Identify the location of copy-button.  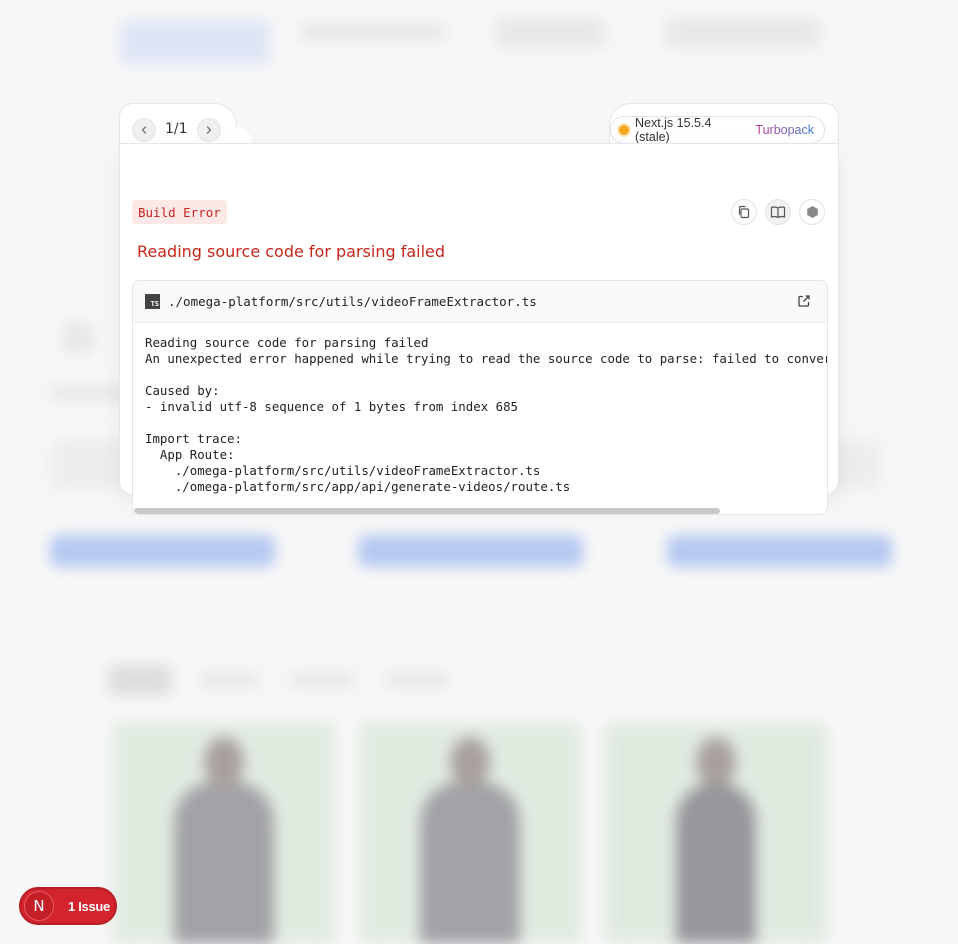
(744, 212).